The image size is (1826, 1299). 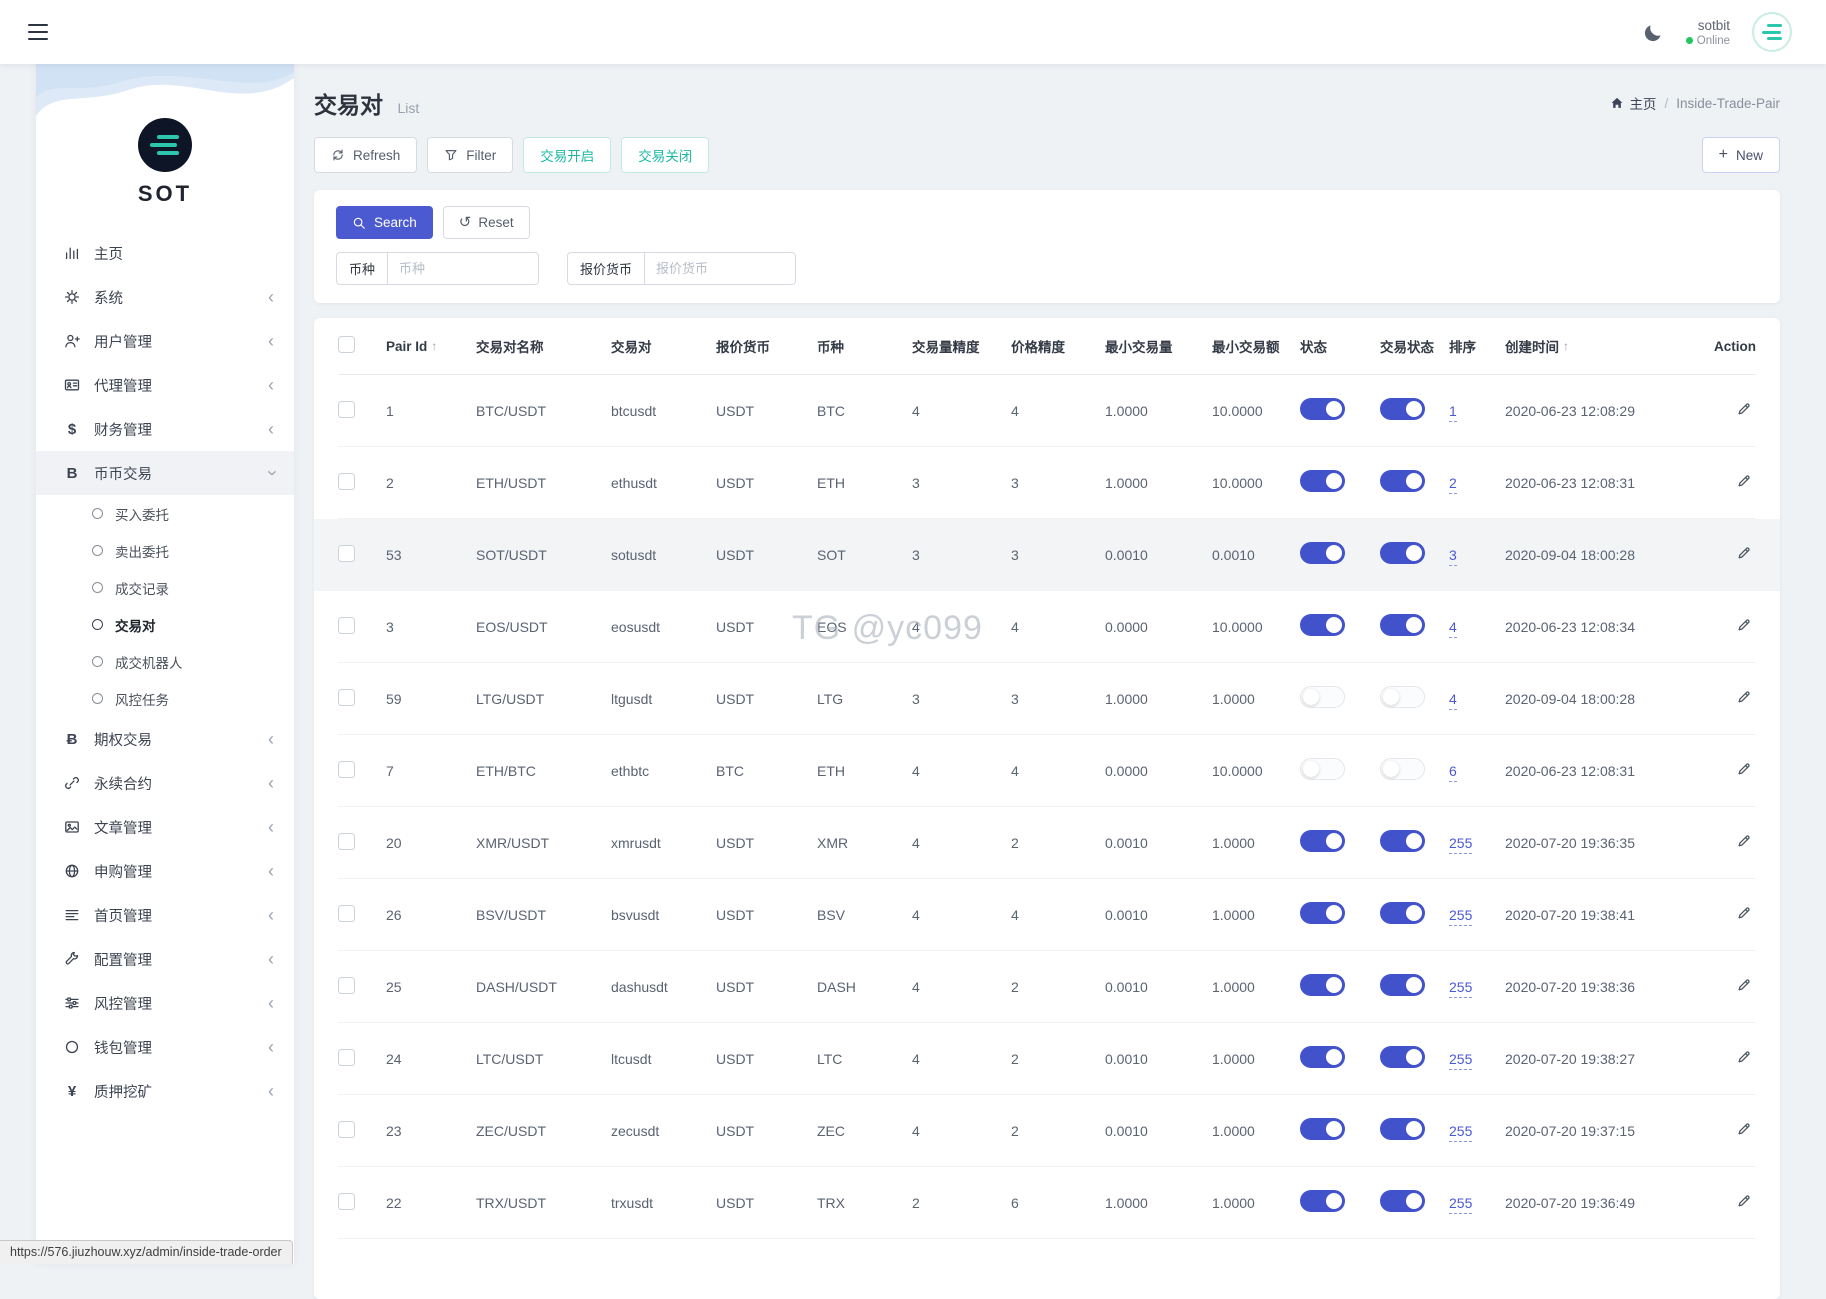 I want to click on sidebar-item: Ƀ期权交易‹, so click(x=165, y=739).